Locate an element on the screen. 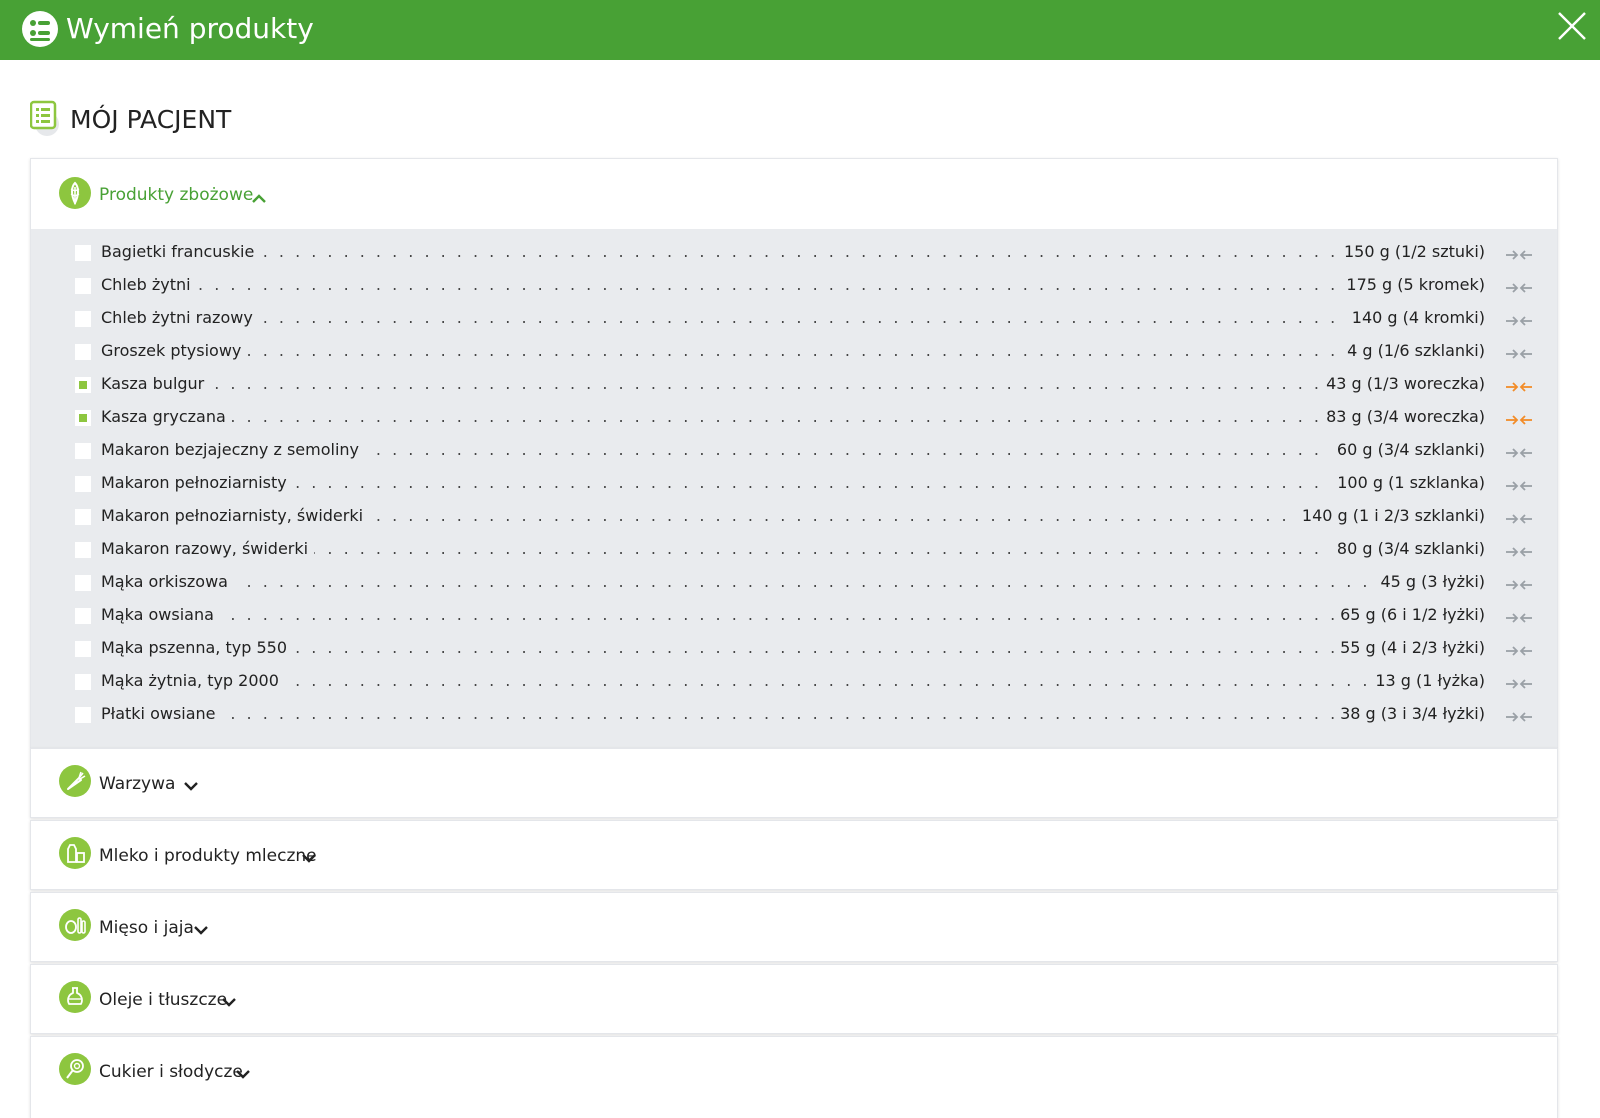  list-swap-icon is located at coordinates (40, 29).